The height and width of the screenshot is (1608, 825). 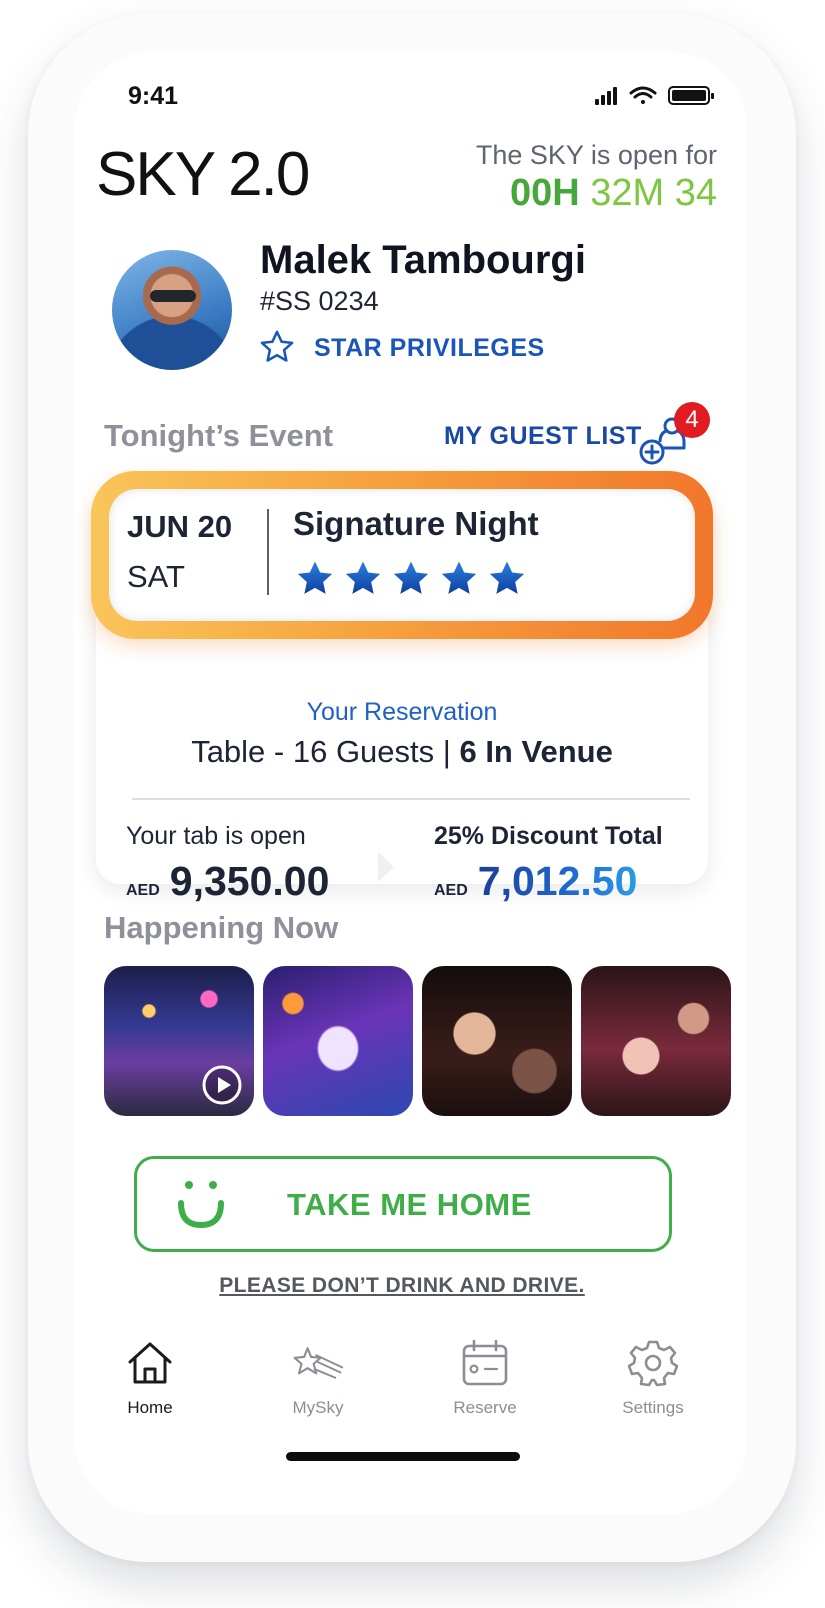 I want to click on take-me-home-label: TAKE ME HOME, so click(x=409, y=1204).